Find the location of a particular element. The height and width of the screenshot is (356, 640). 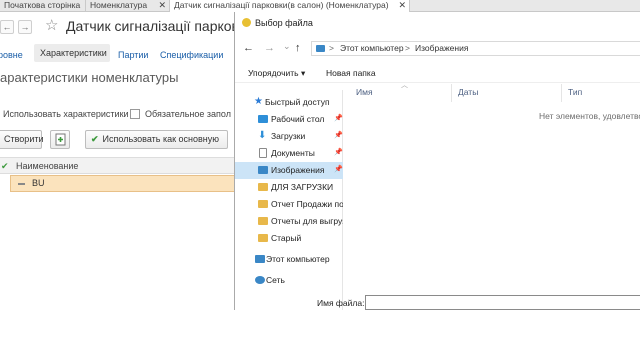

tab-nomenclature-label: Номенклатура is located at coordinates (119, 5).